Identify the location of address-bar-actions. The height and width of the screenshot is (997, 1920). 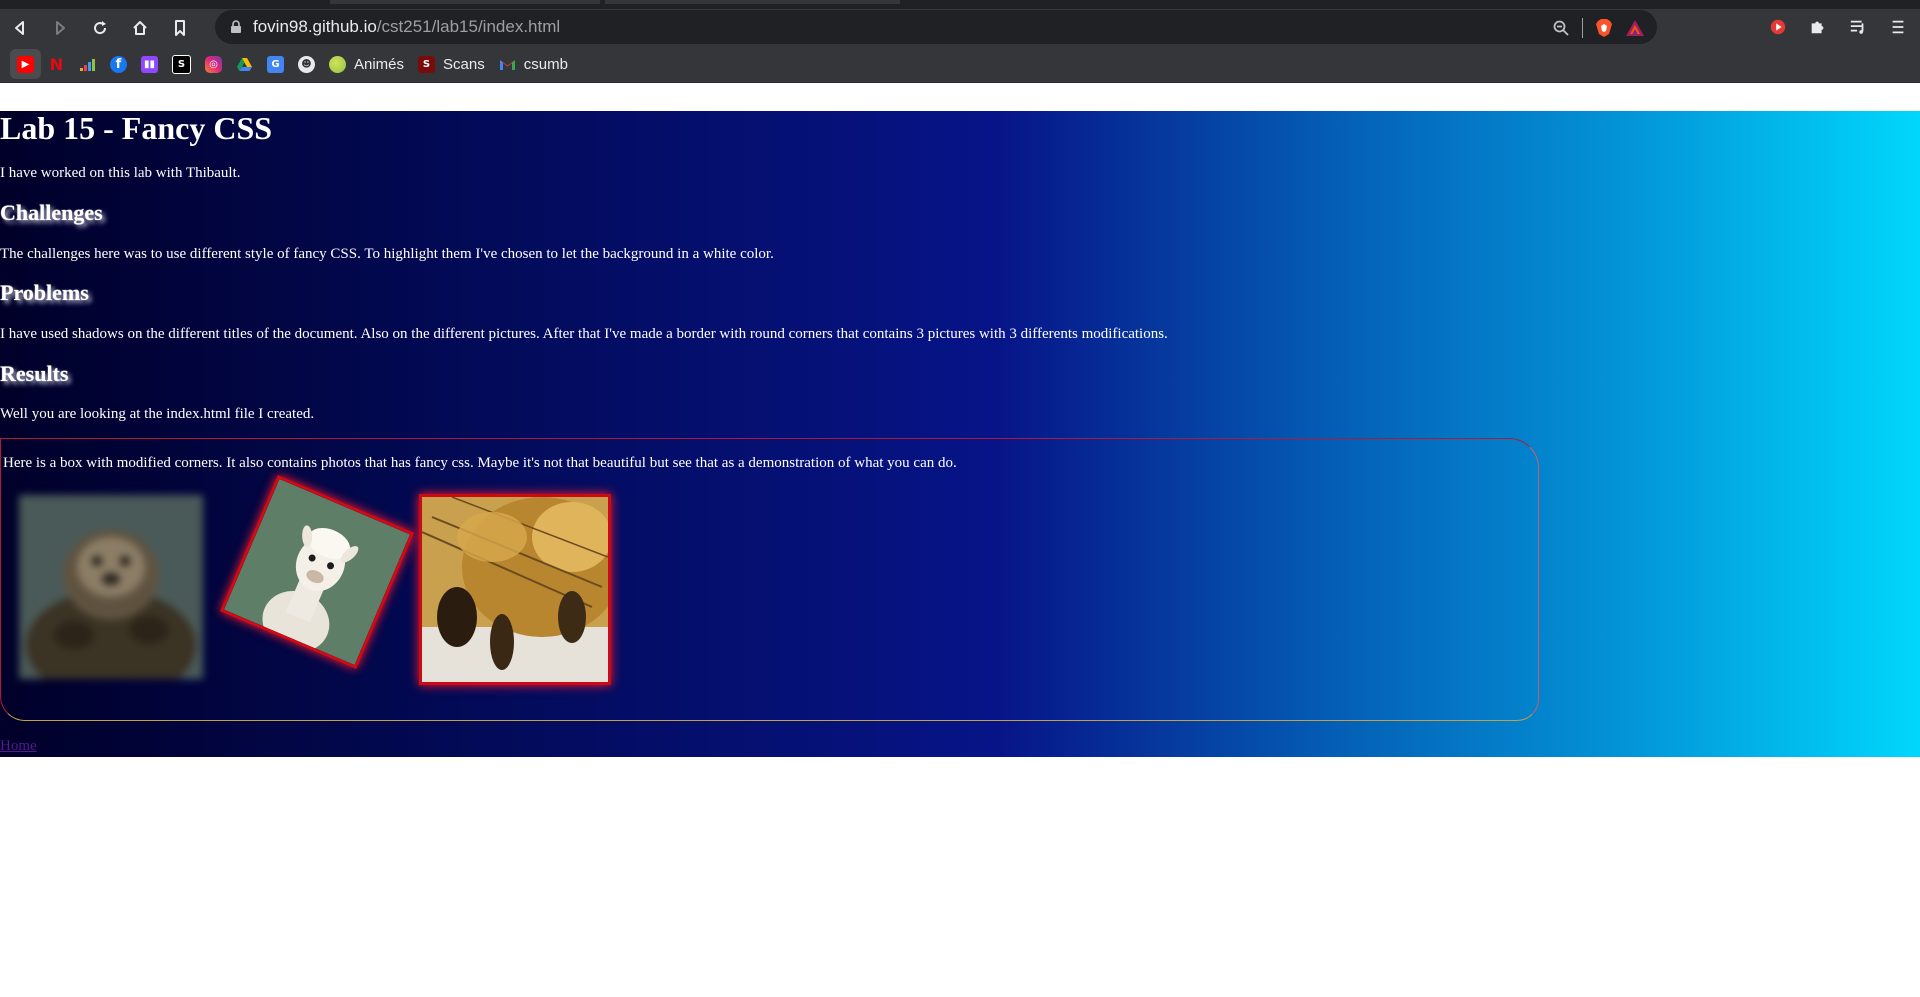
(1598, 28).